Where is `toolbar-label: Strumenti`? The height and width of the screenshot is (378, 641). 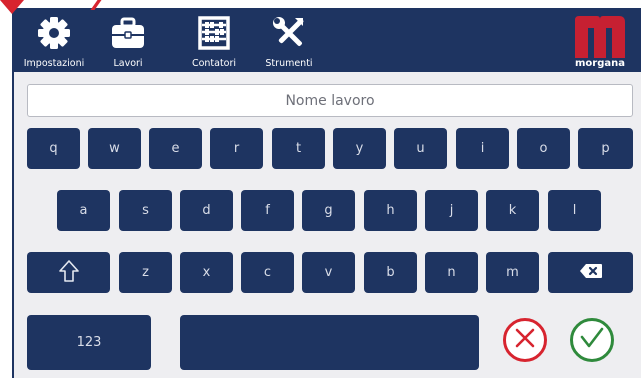 toolbar-label: Strumenti is located at coordinates (289, 63).